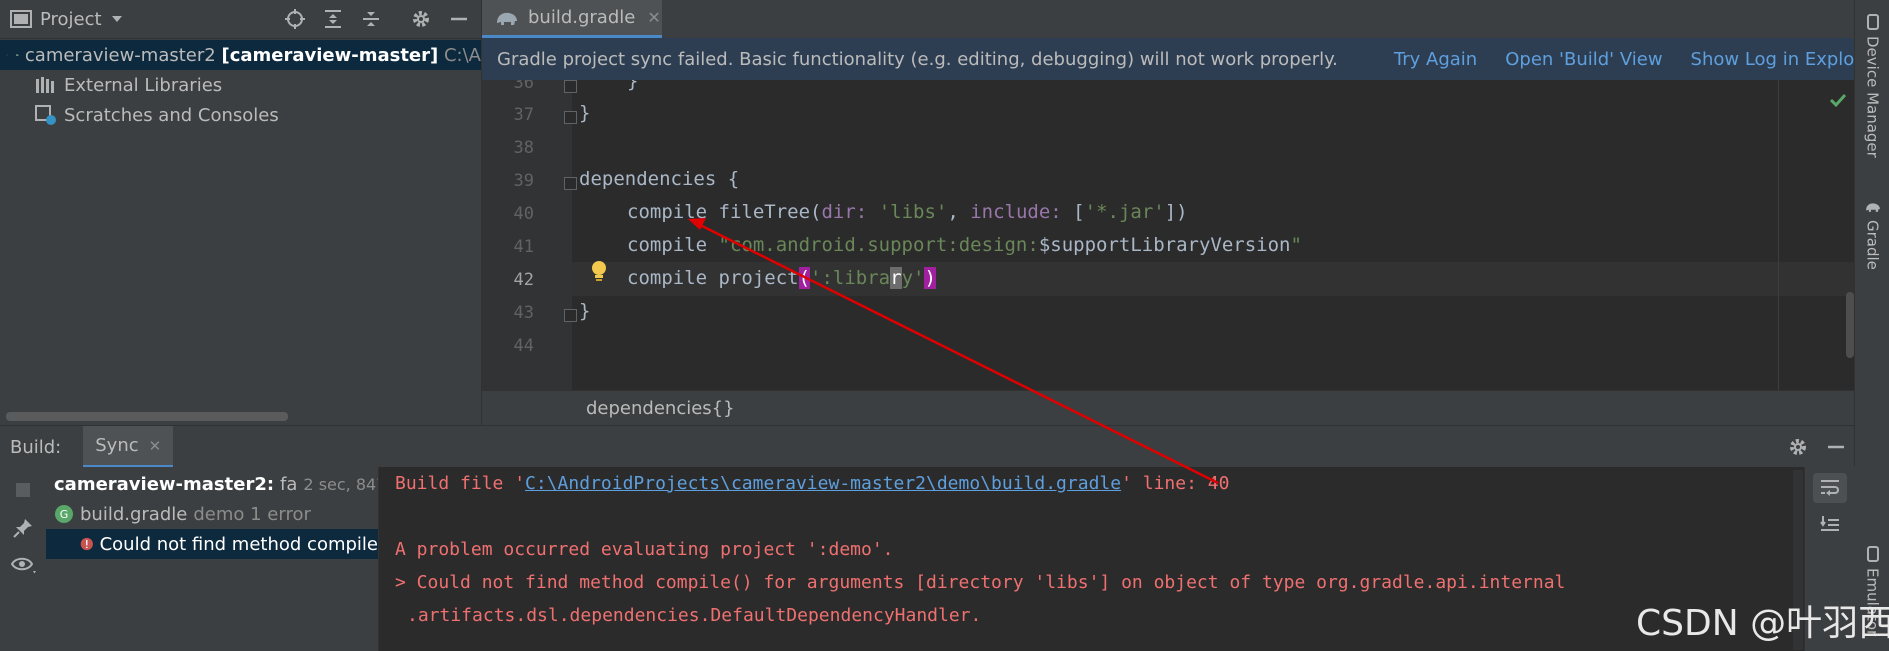 Image resolution: width=1889 pixels, height=651 pixels. Describe the element at coordinates (240, 19) in the screenshot. I see `project-panel-header: Project` at that location.